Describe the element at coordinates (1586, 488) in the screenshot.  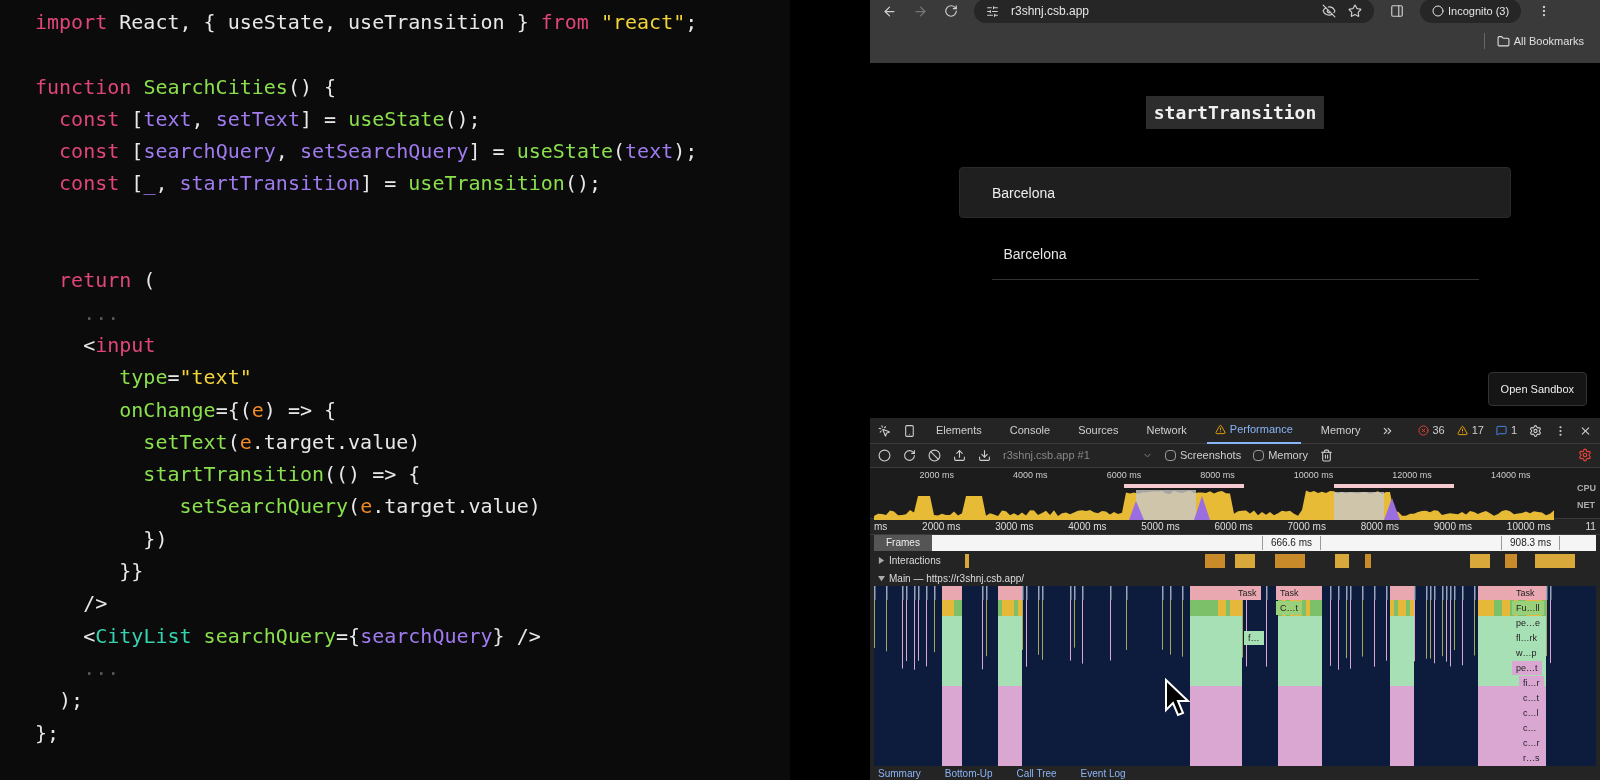
I see `overview-track-label: CPU` at that location.